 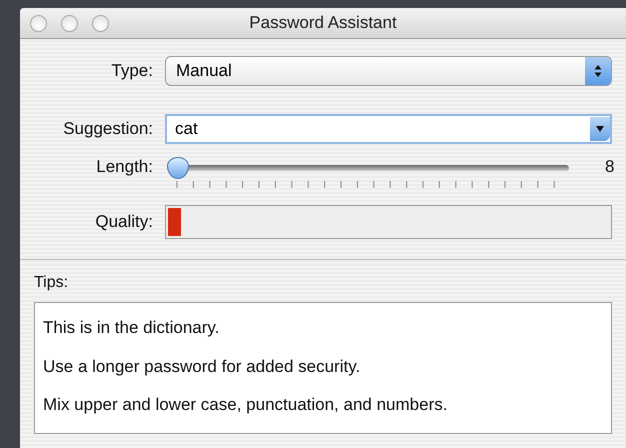 What do you see at coordinates (609, 166) in the screenshot?
I see `length-value: 8` at bounding box center [609, 166].